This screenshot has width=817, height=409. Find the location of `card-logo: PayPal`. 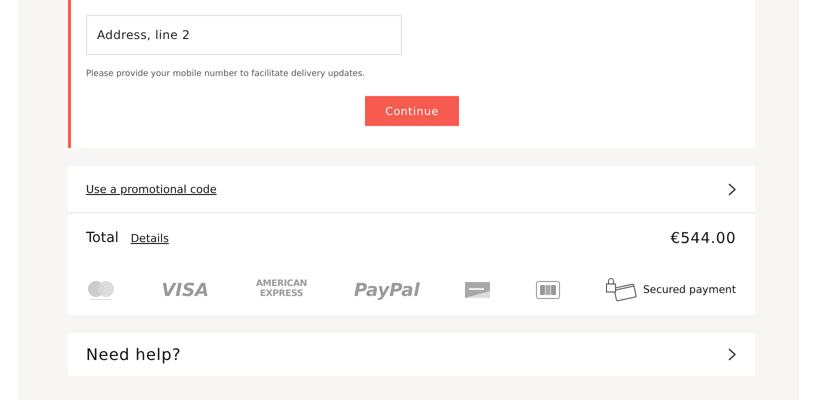

card-logo: PayPal is located at coordinates (387, 290).